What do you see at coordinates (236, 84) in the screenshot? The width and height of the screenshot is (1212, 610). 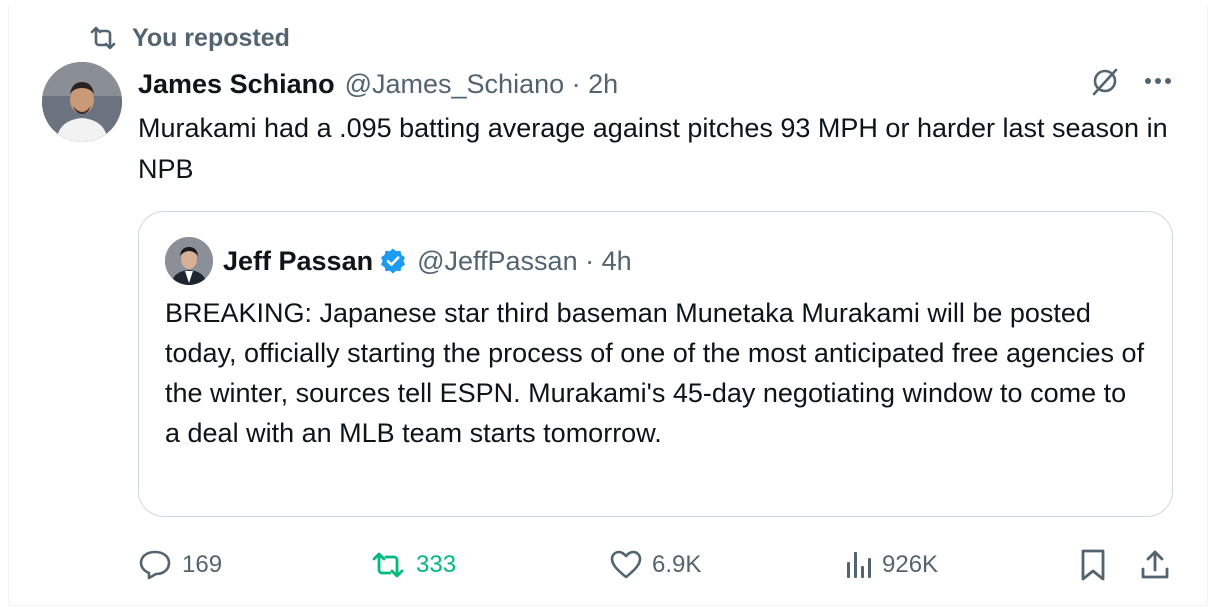 I see `author-name: James Schiano` at bounding box center [236, 84].